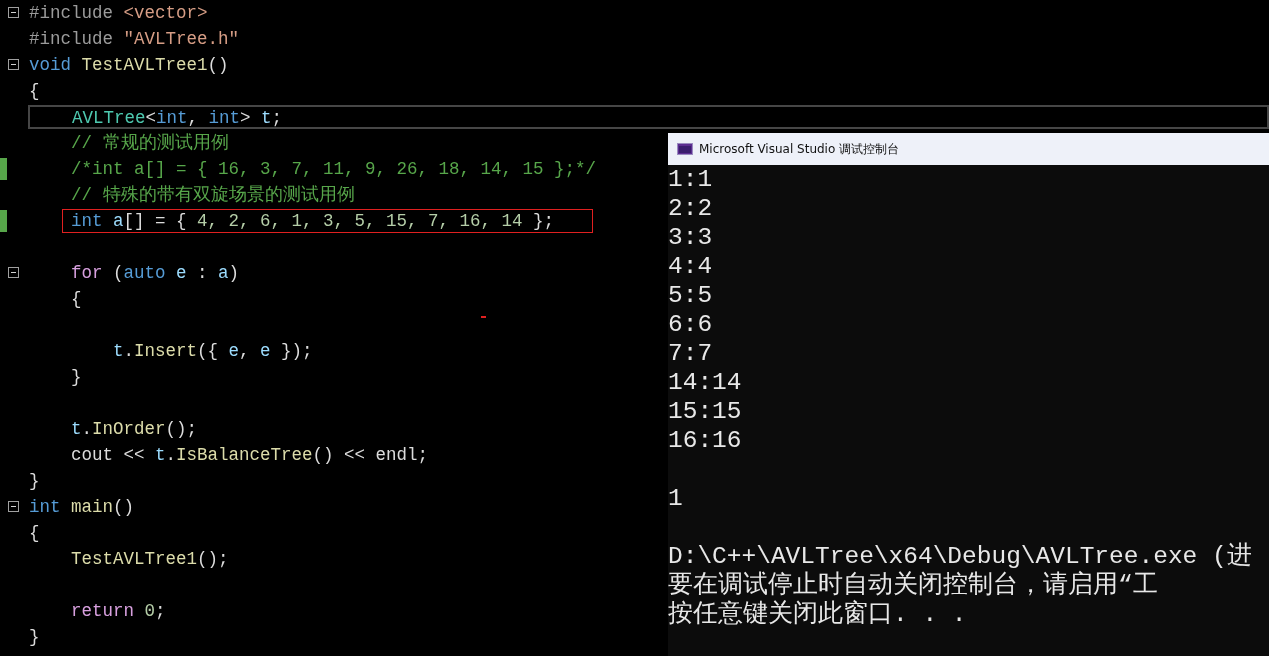  What do you see at coordinates (913, 585) in the screenshot?
I see `console-line: 要在调试停止时自动关闭控制台，请启用“工` at bounding box center [913, 585].